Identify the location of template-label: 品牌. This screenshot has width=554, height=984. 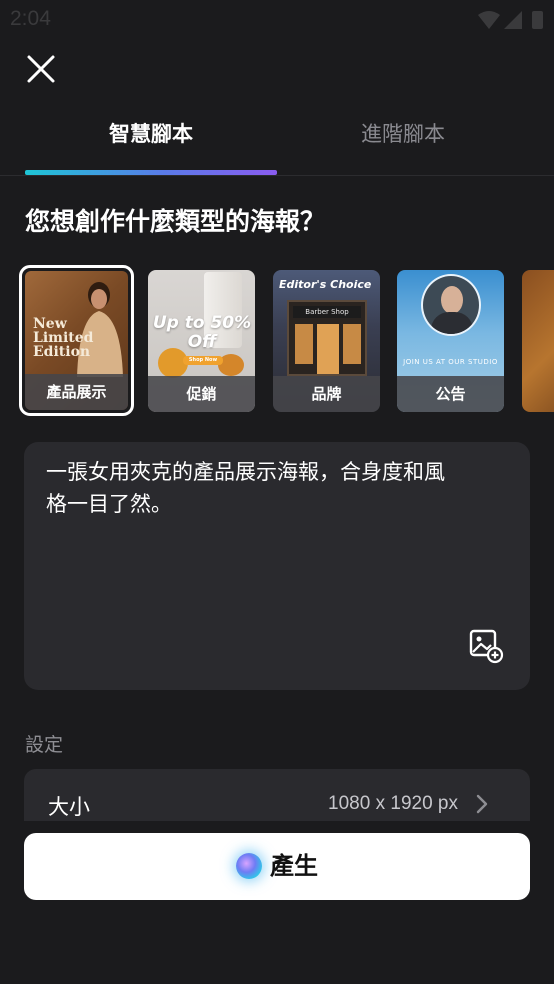
(326, 394).